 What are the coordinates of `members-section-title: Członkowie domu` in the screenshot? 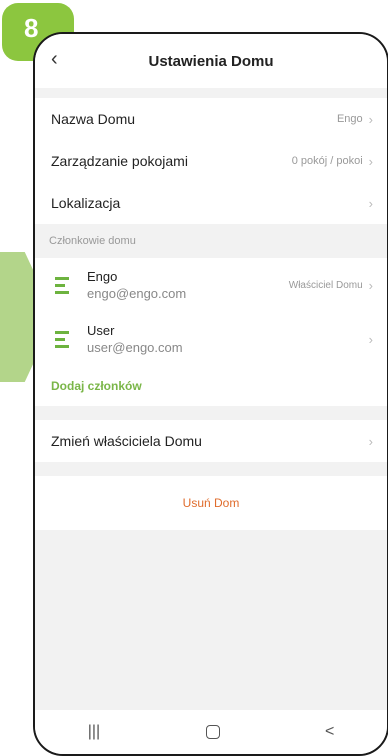 It's located at (211, 241).